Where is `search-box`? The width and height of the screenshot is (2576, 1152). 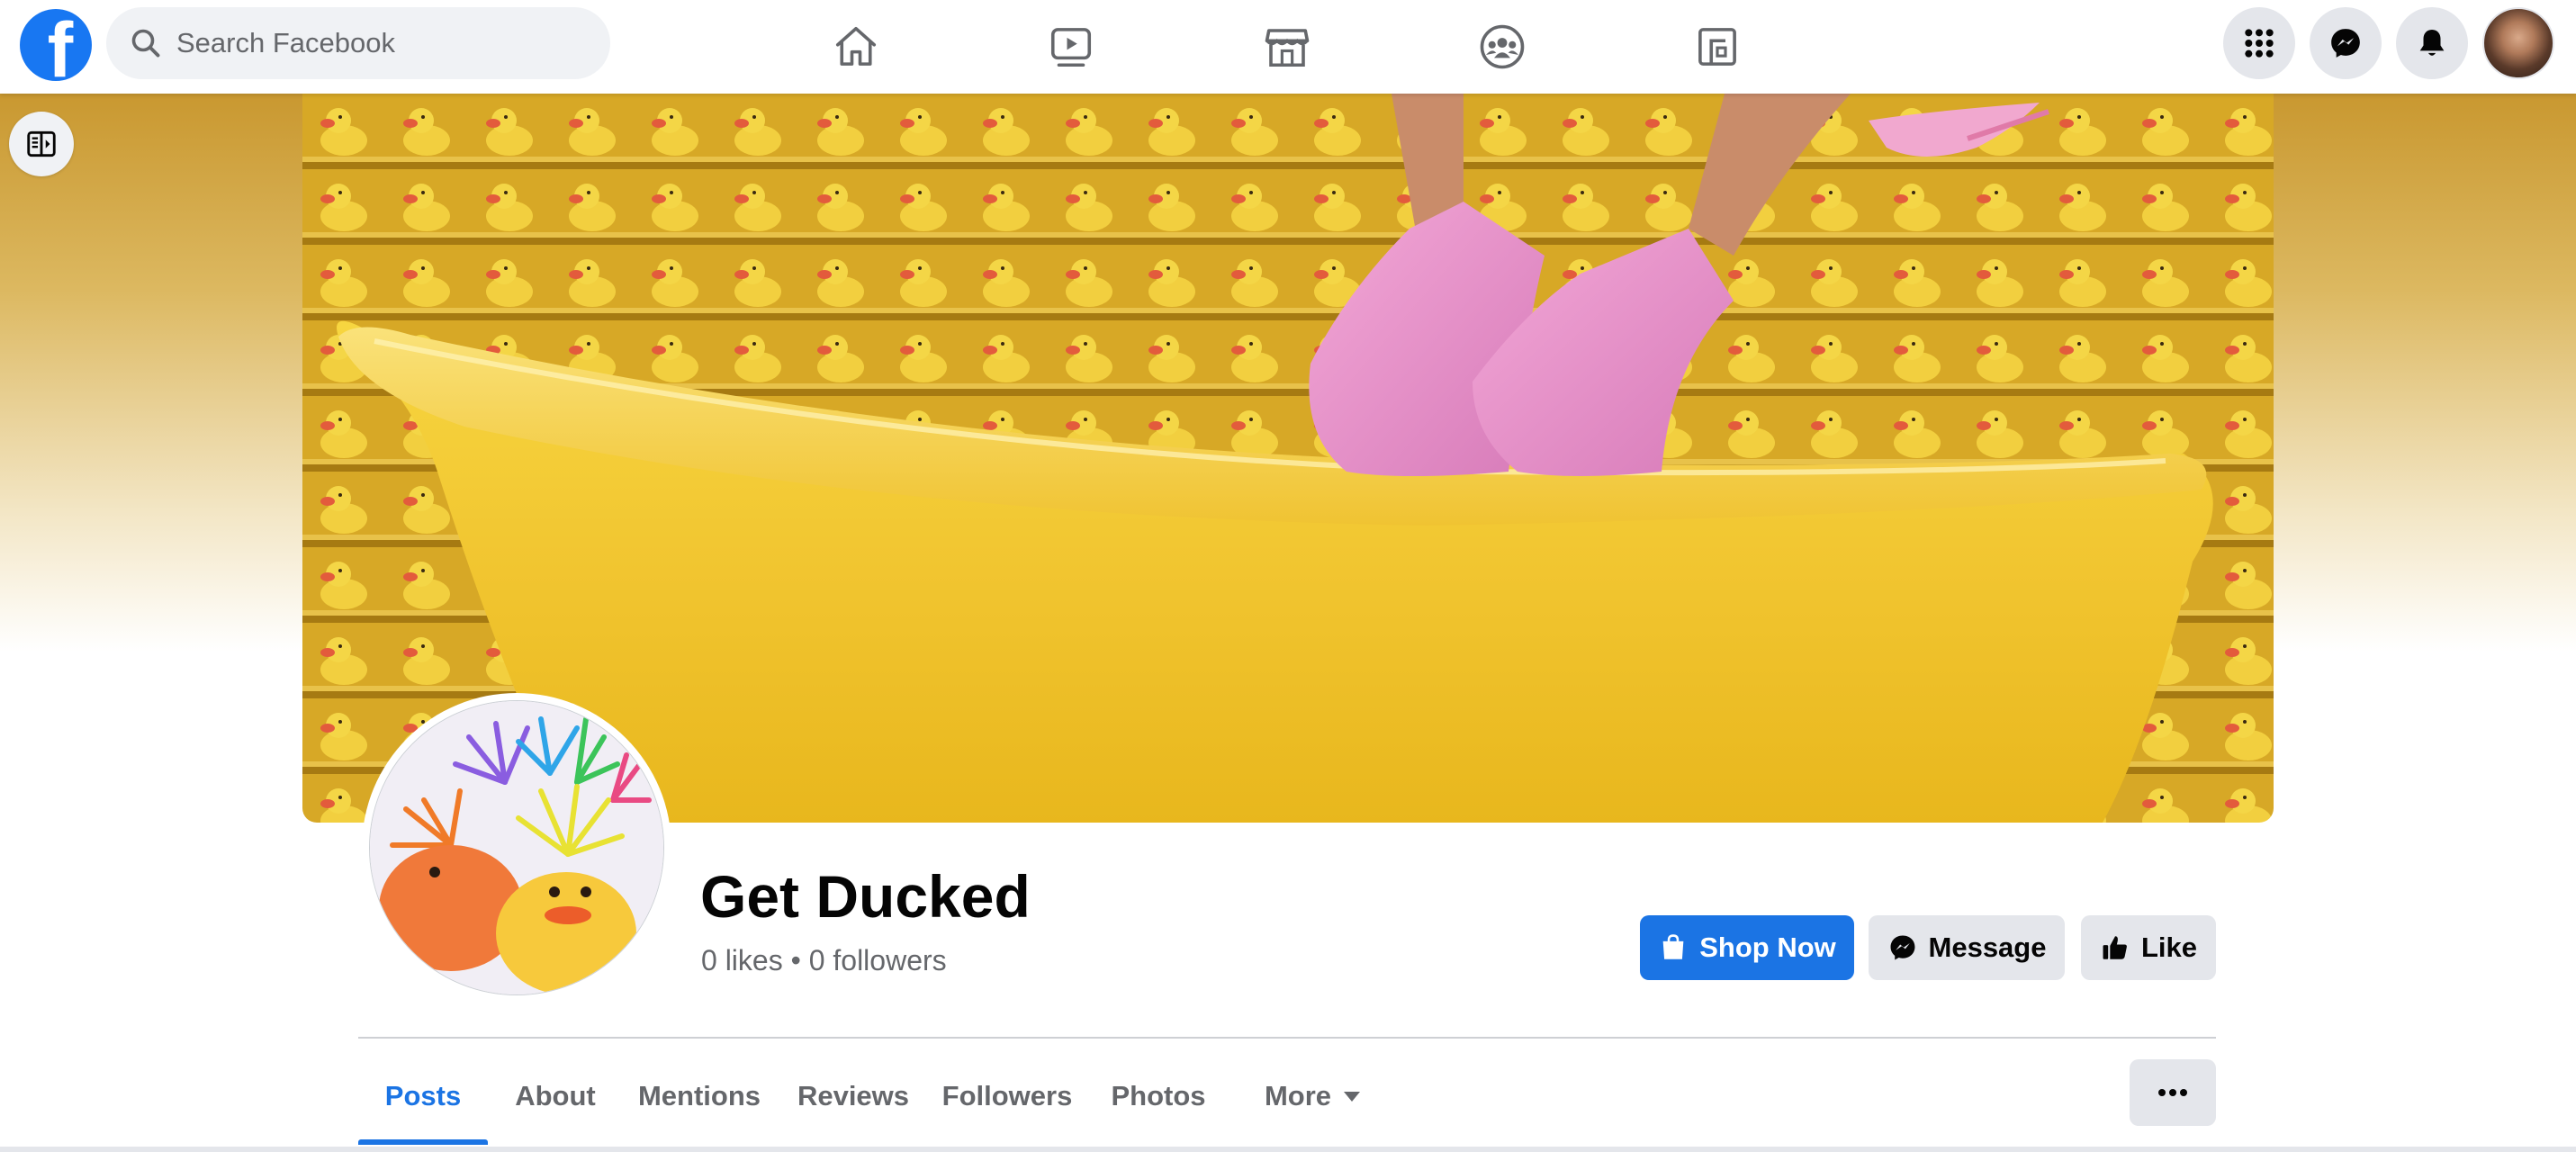 search-box is located at coordinates (358, 43).